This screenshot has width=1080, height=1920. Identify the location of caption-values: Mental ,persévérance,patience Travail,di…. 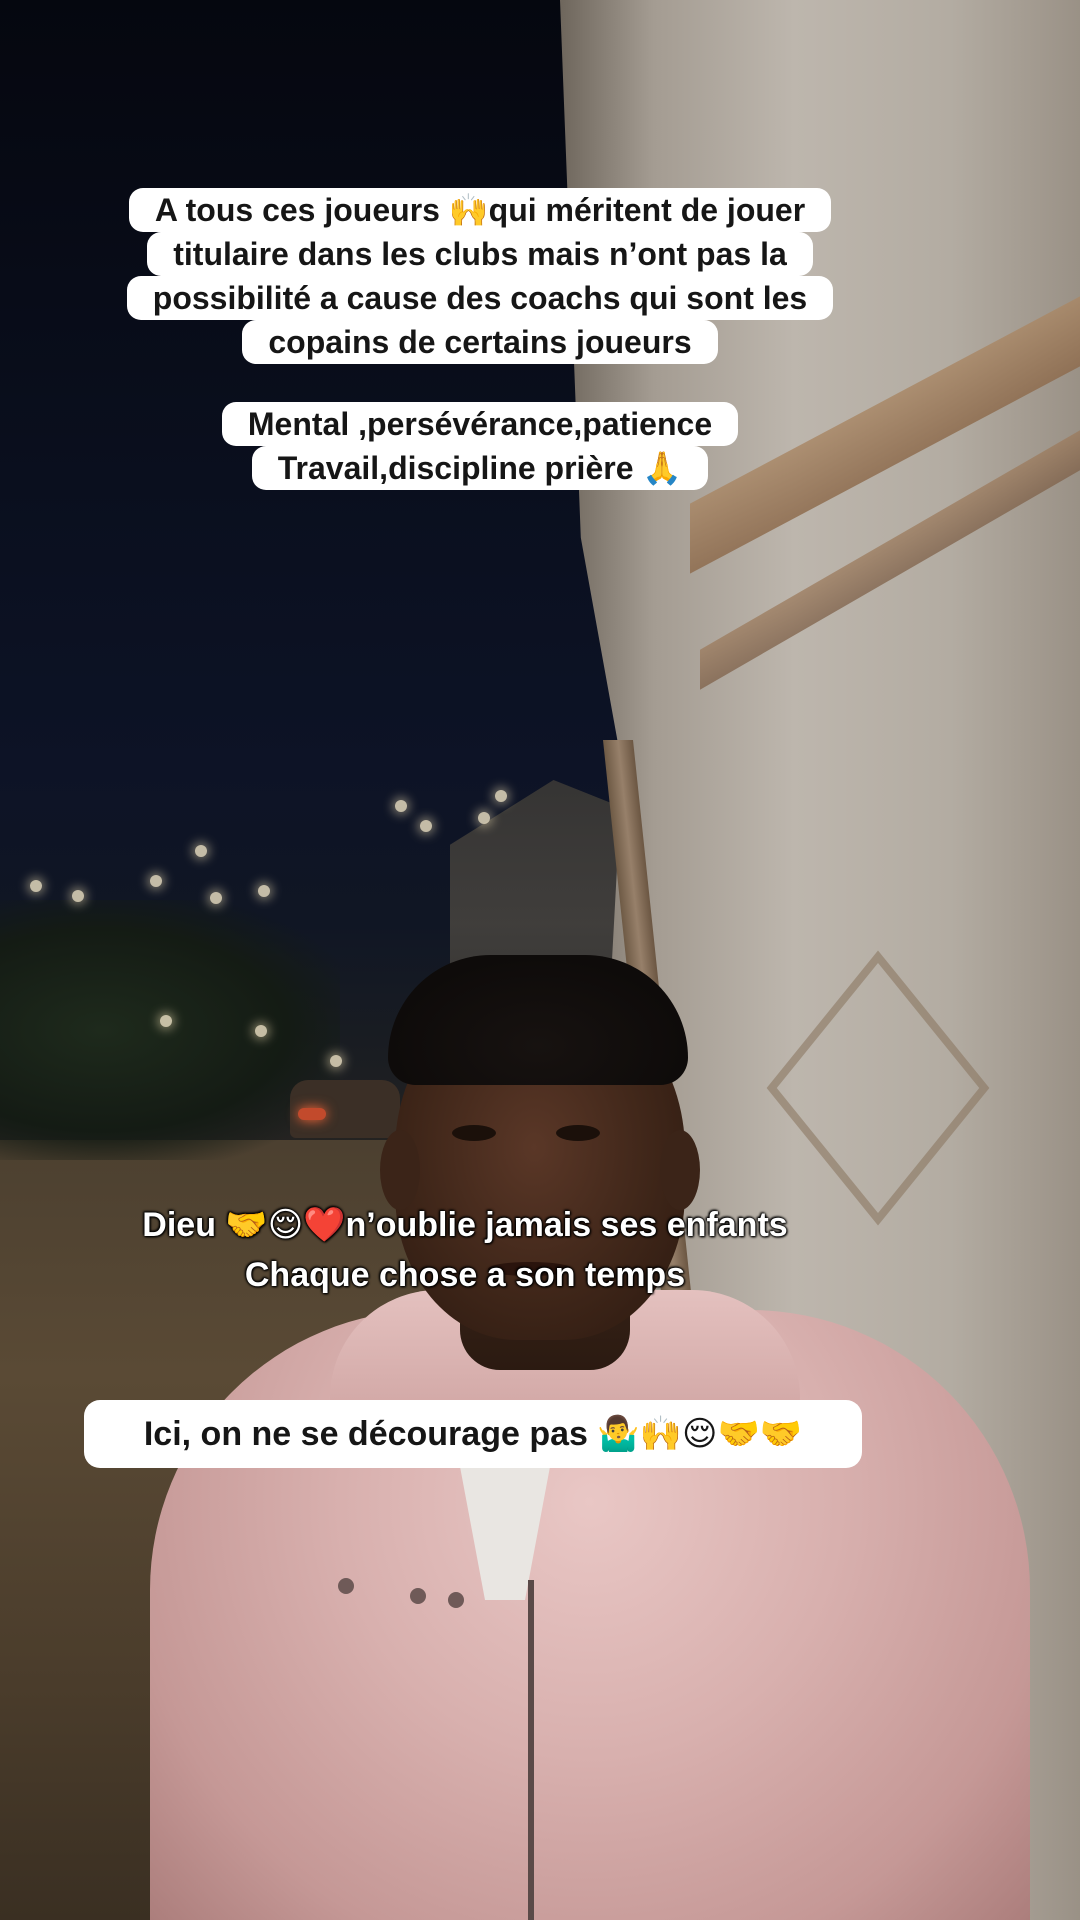
(480, 446).